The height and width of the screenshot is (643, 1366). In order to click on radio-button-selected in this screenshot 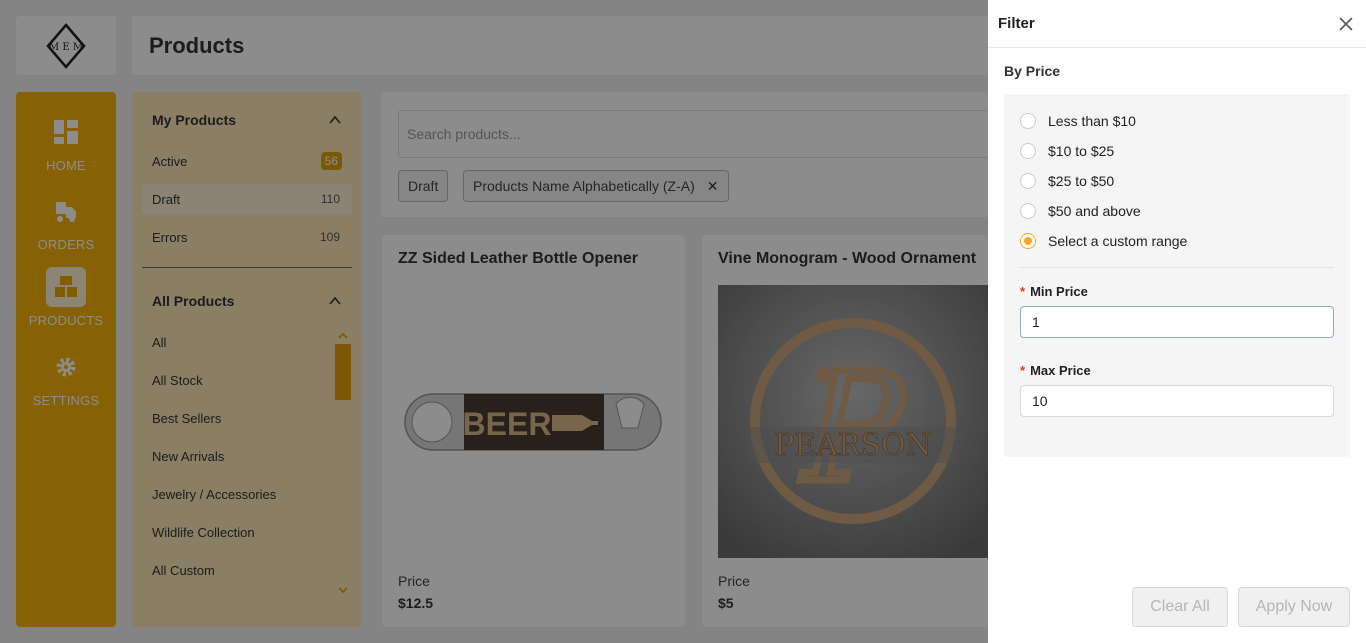, I will do `click(1028, 241)`.